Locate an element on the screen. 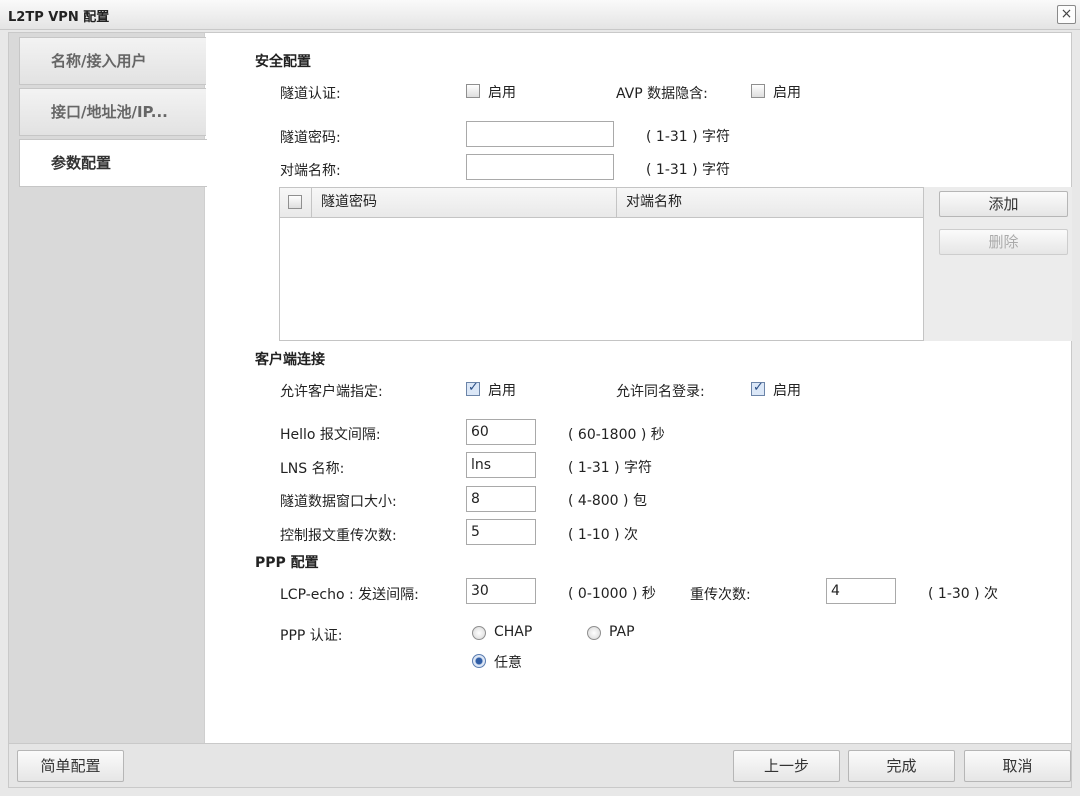 The width and height of the screenshot is (1080, 796). peer-name-label: 对端名称: is located at coordinates (310, 171).